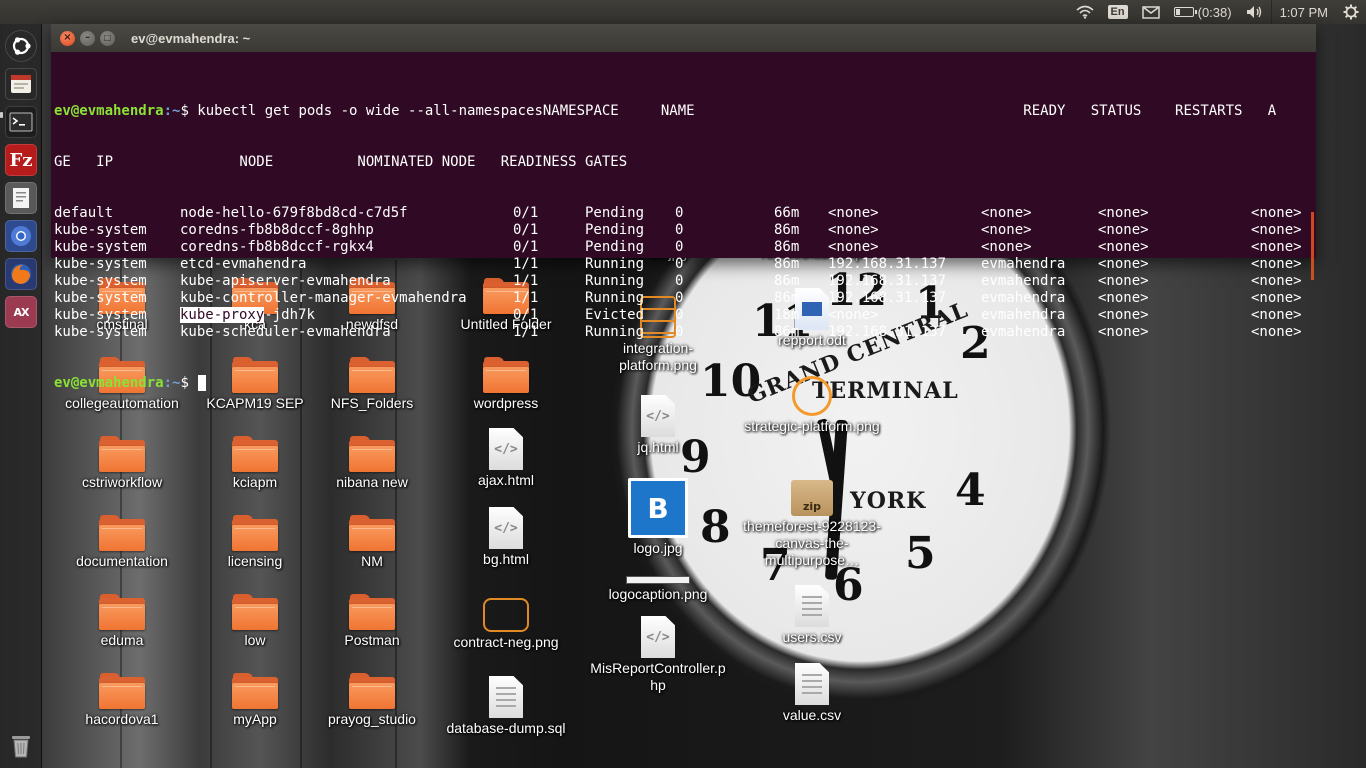  What do you see at coordinates (506, 706) in the screenshot?
I see `desktop-icon: database-dump.sql` at bounding box center [506, 706].